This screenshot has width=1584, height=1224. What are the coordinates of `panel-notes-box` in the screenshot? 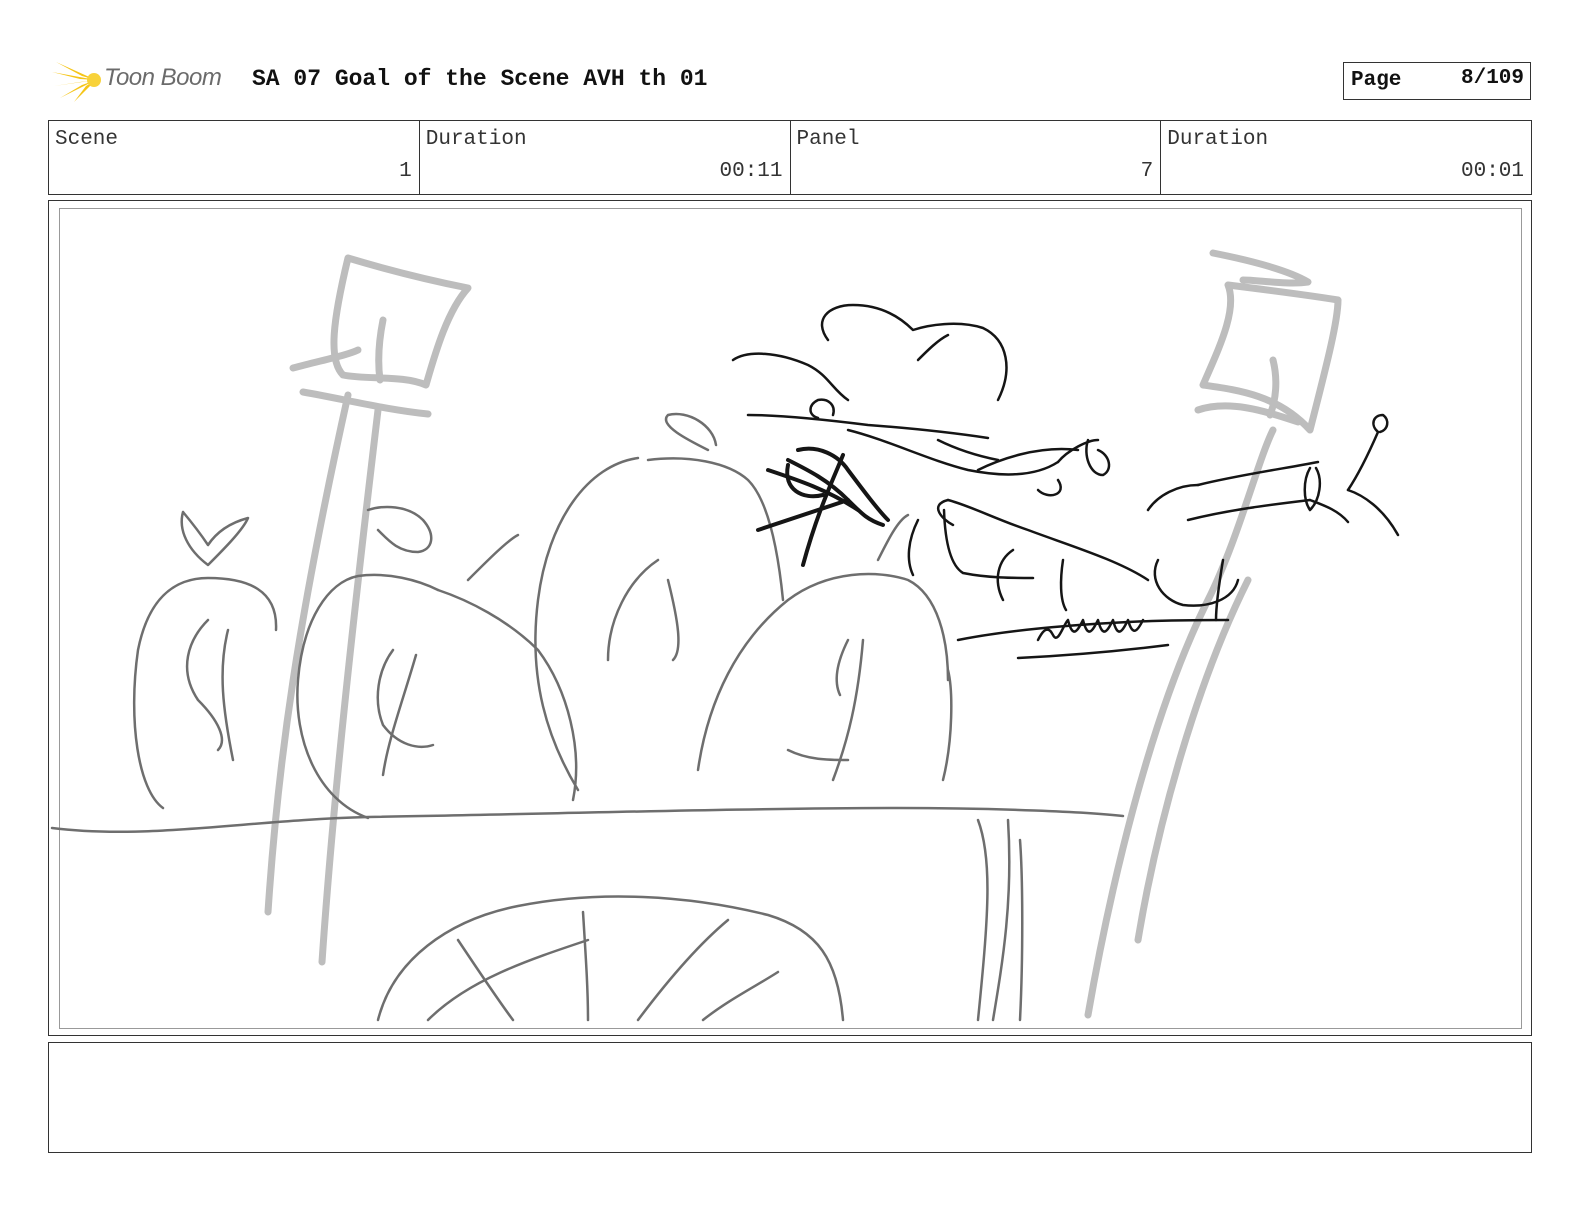 It's located at (790, 1097).